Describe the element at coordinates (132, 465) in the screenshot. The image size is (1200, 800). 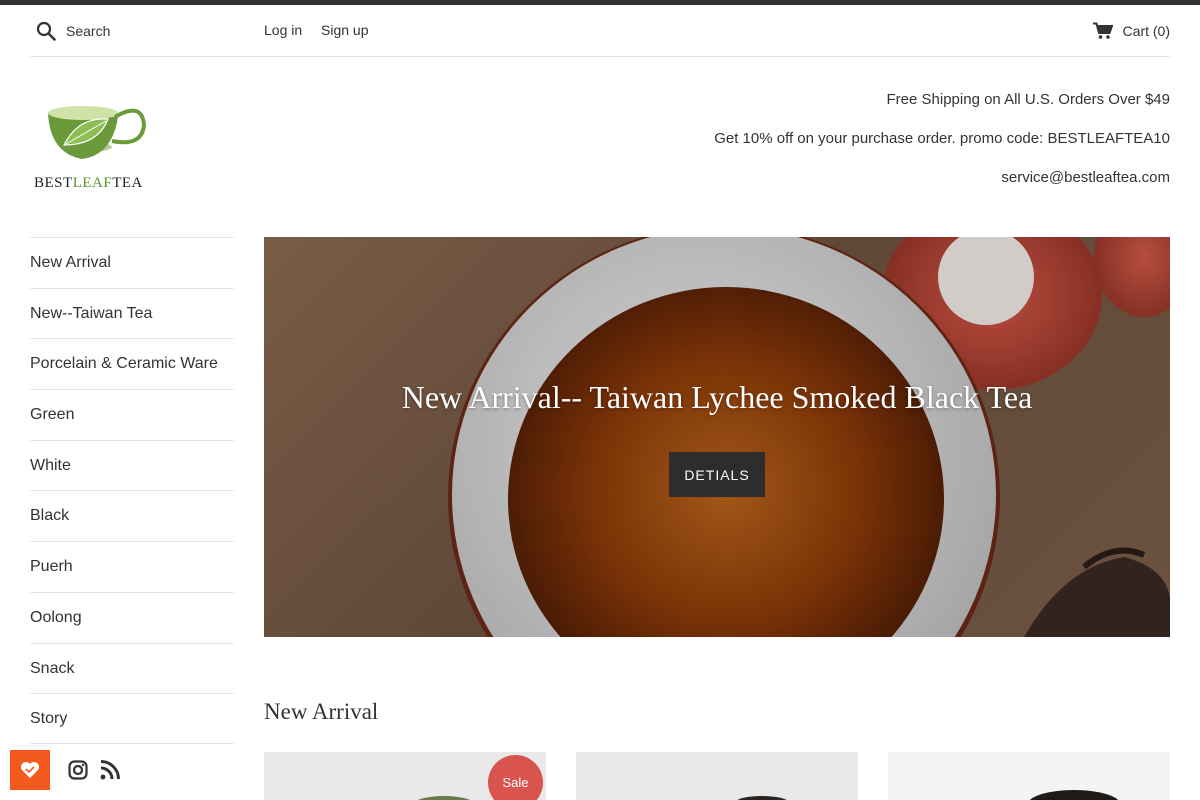
I see `sidebar-item-white: White` at that location.